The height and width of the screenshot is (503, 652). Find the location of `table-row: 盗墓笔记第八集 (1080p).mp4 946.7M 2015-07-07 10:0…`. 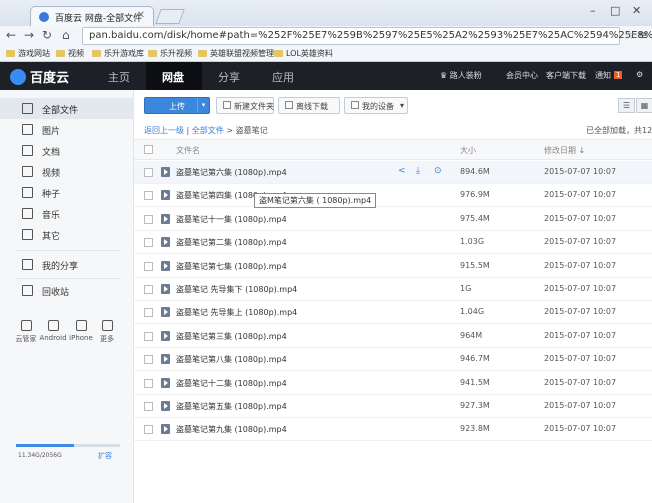

table-row: 盗墓笔记第八集 (1080p).mp4 946.7M 2015-07-07 10:0… is located at coordinates (393, 360).